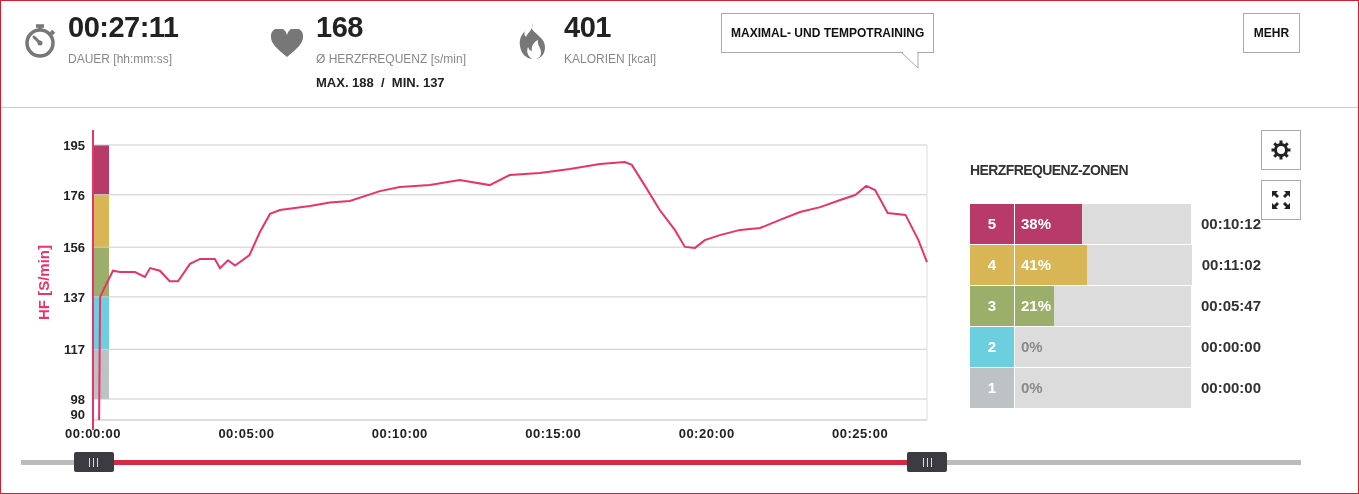 Image resolution: width=1359 pixels, height=494 pixels. I want to click on zone-time: 00:05:47, so click(1230, 305).